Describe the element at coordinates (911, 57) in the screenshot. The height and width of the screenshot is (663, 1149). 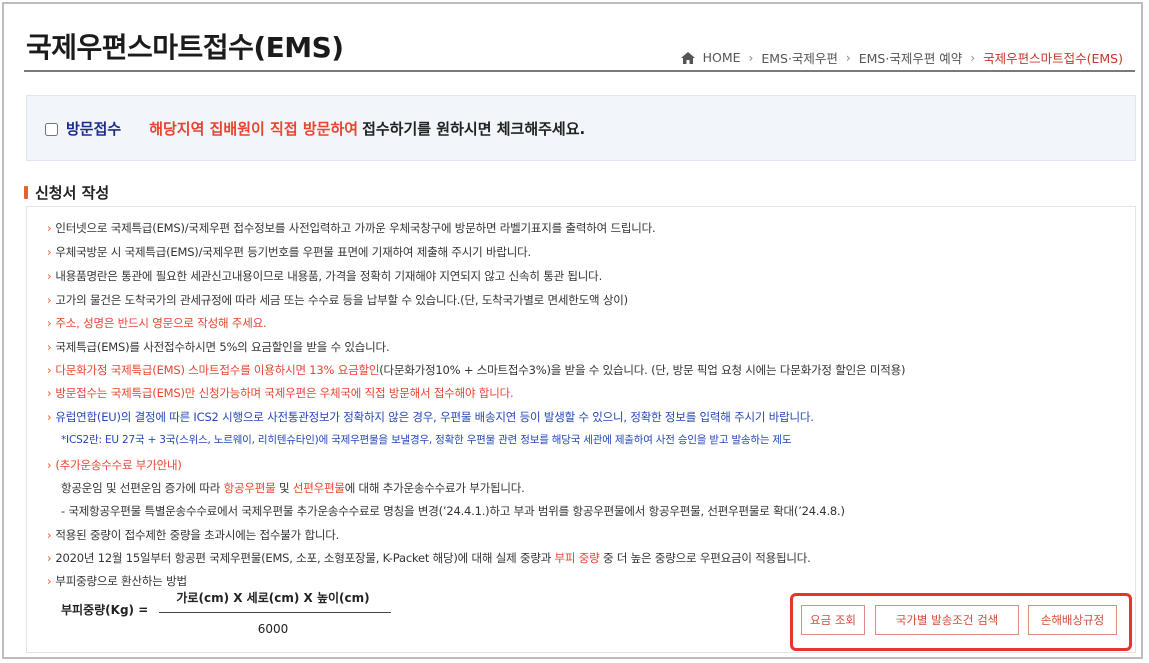
I see `breadcrumb-ems-reserve: EMS·국제우편 예약` at that location.